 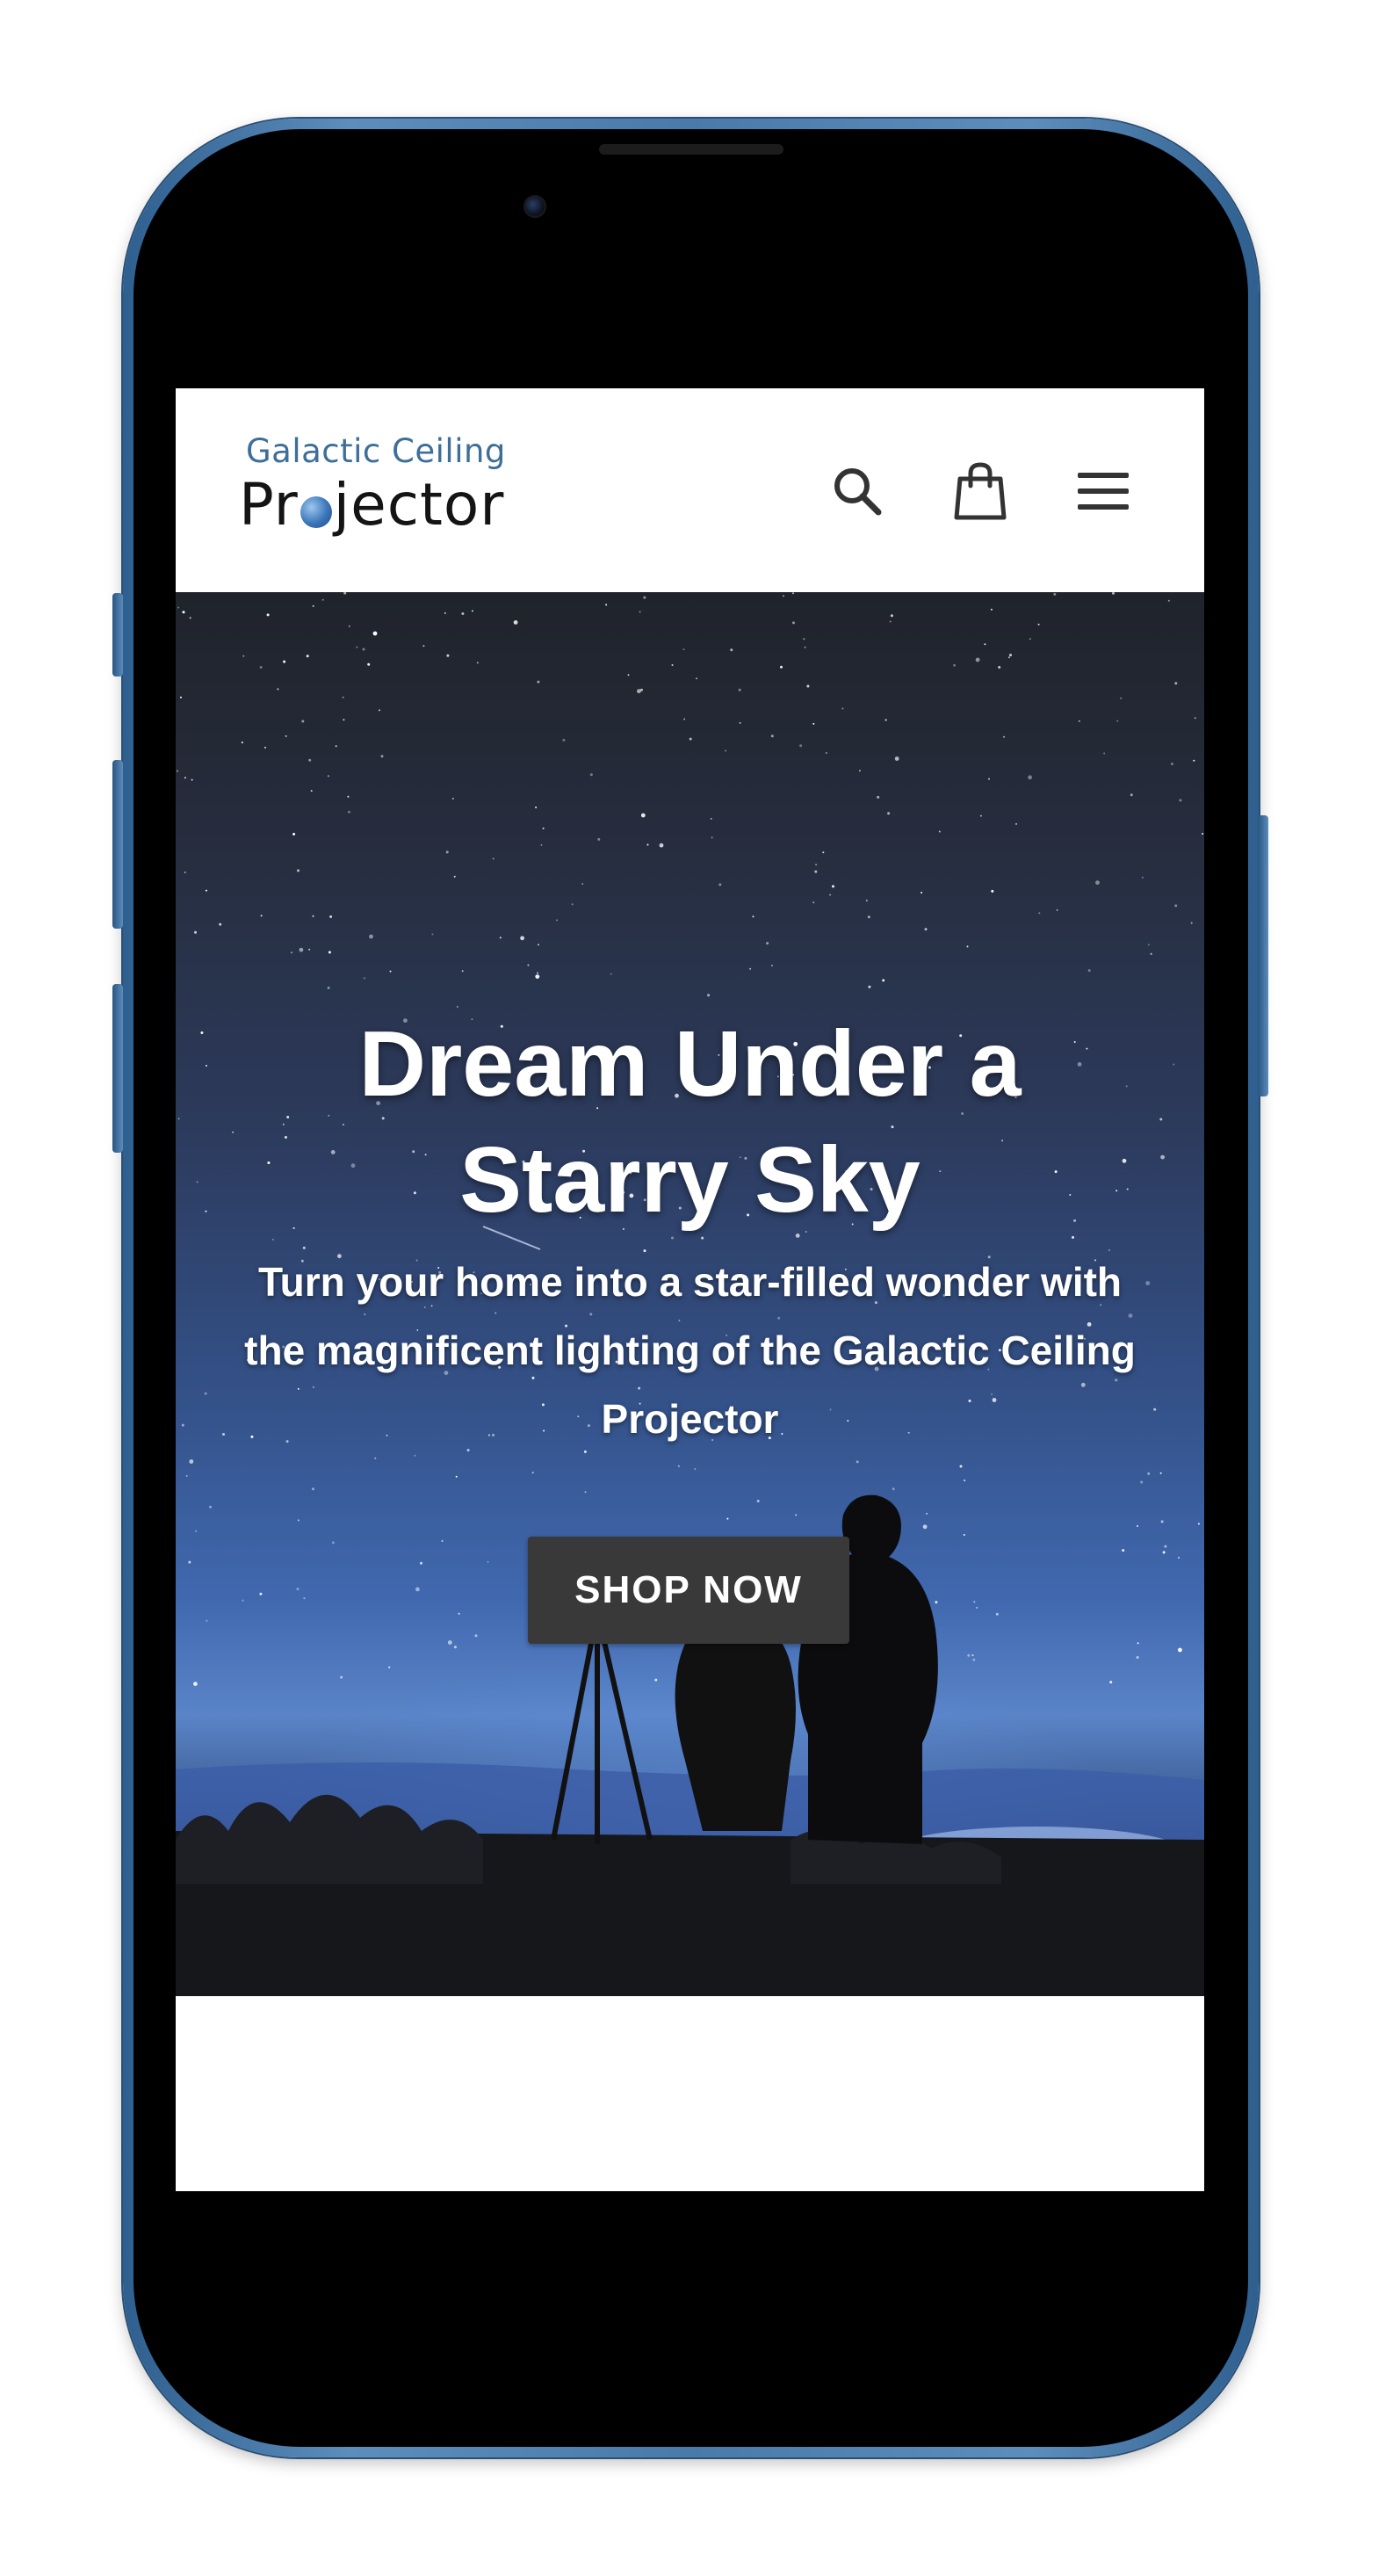 I want to click on shopping-bag-icon, so click(x=981, y=491).